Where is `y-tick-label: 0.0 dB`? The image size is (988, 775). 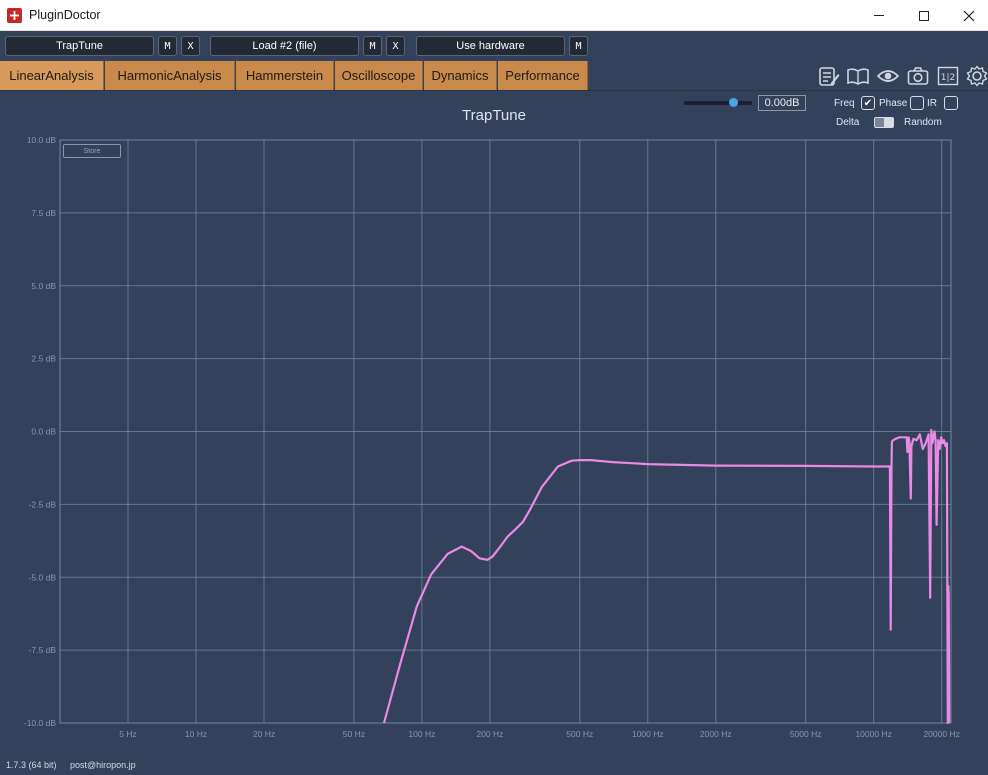
y-tick-label: 0.0 dB is located at coordinates (43, 432).